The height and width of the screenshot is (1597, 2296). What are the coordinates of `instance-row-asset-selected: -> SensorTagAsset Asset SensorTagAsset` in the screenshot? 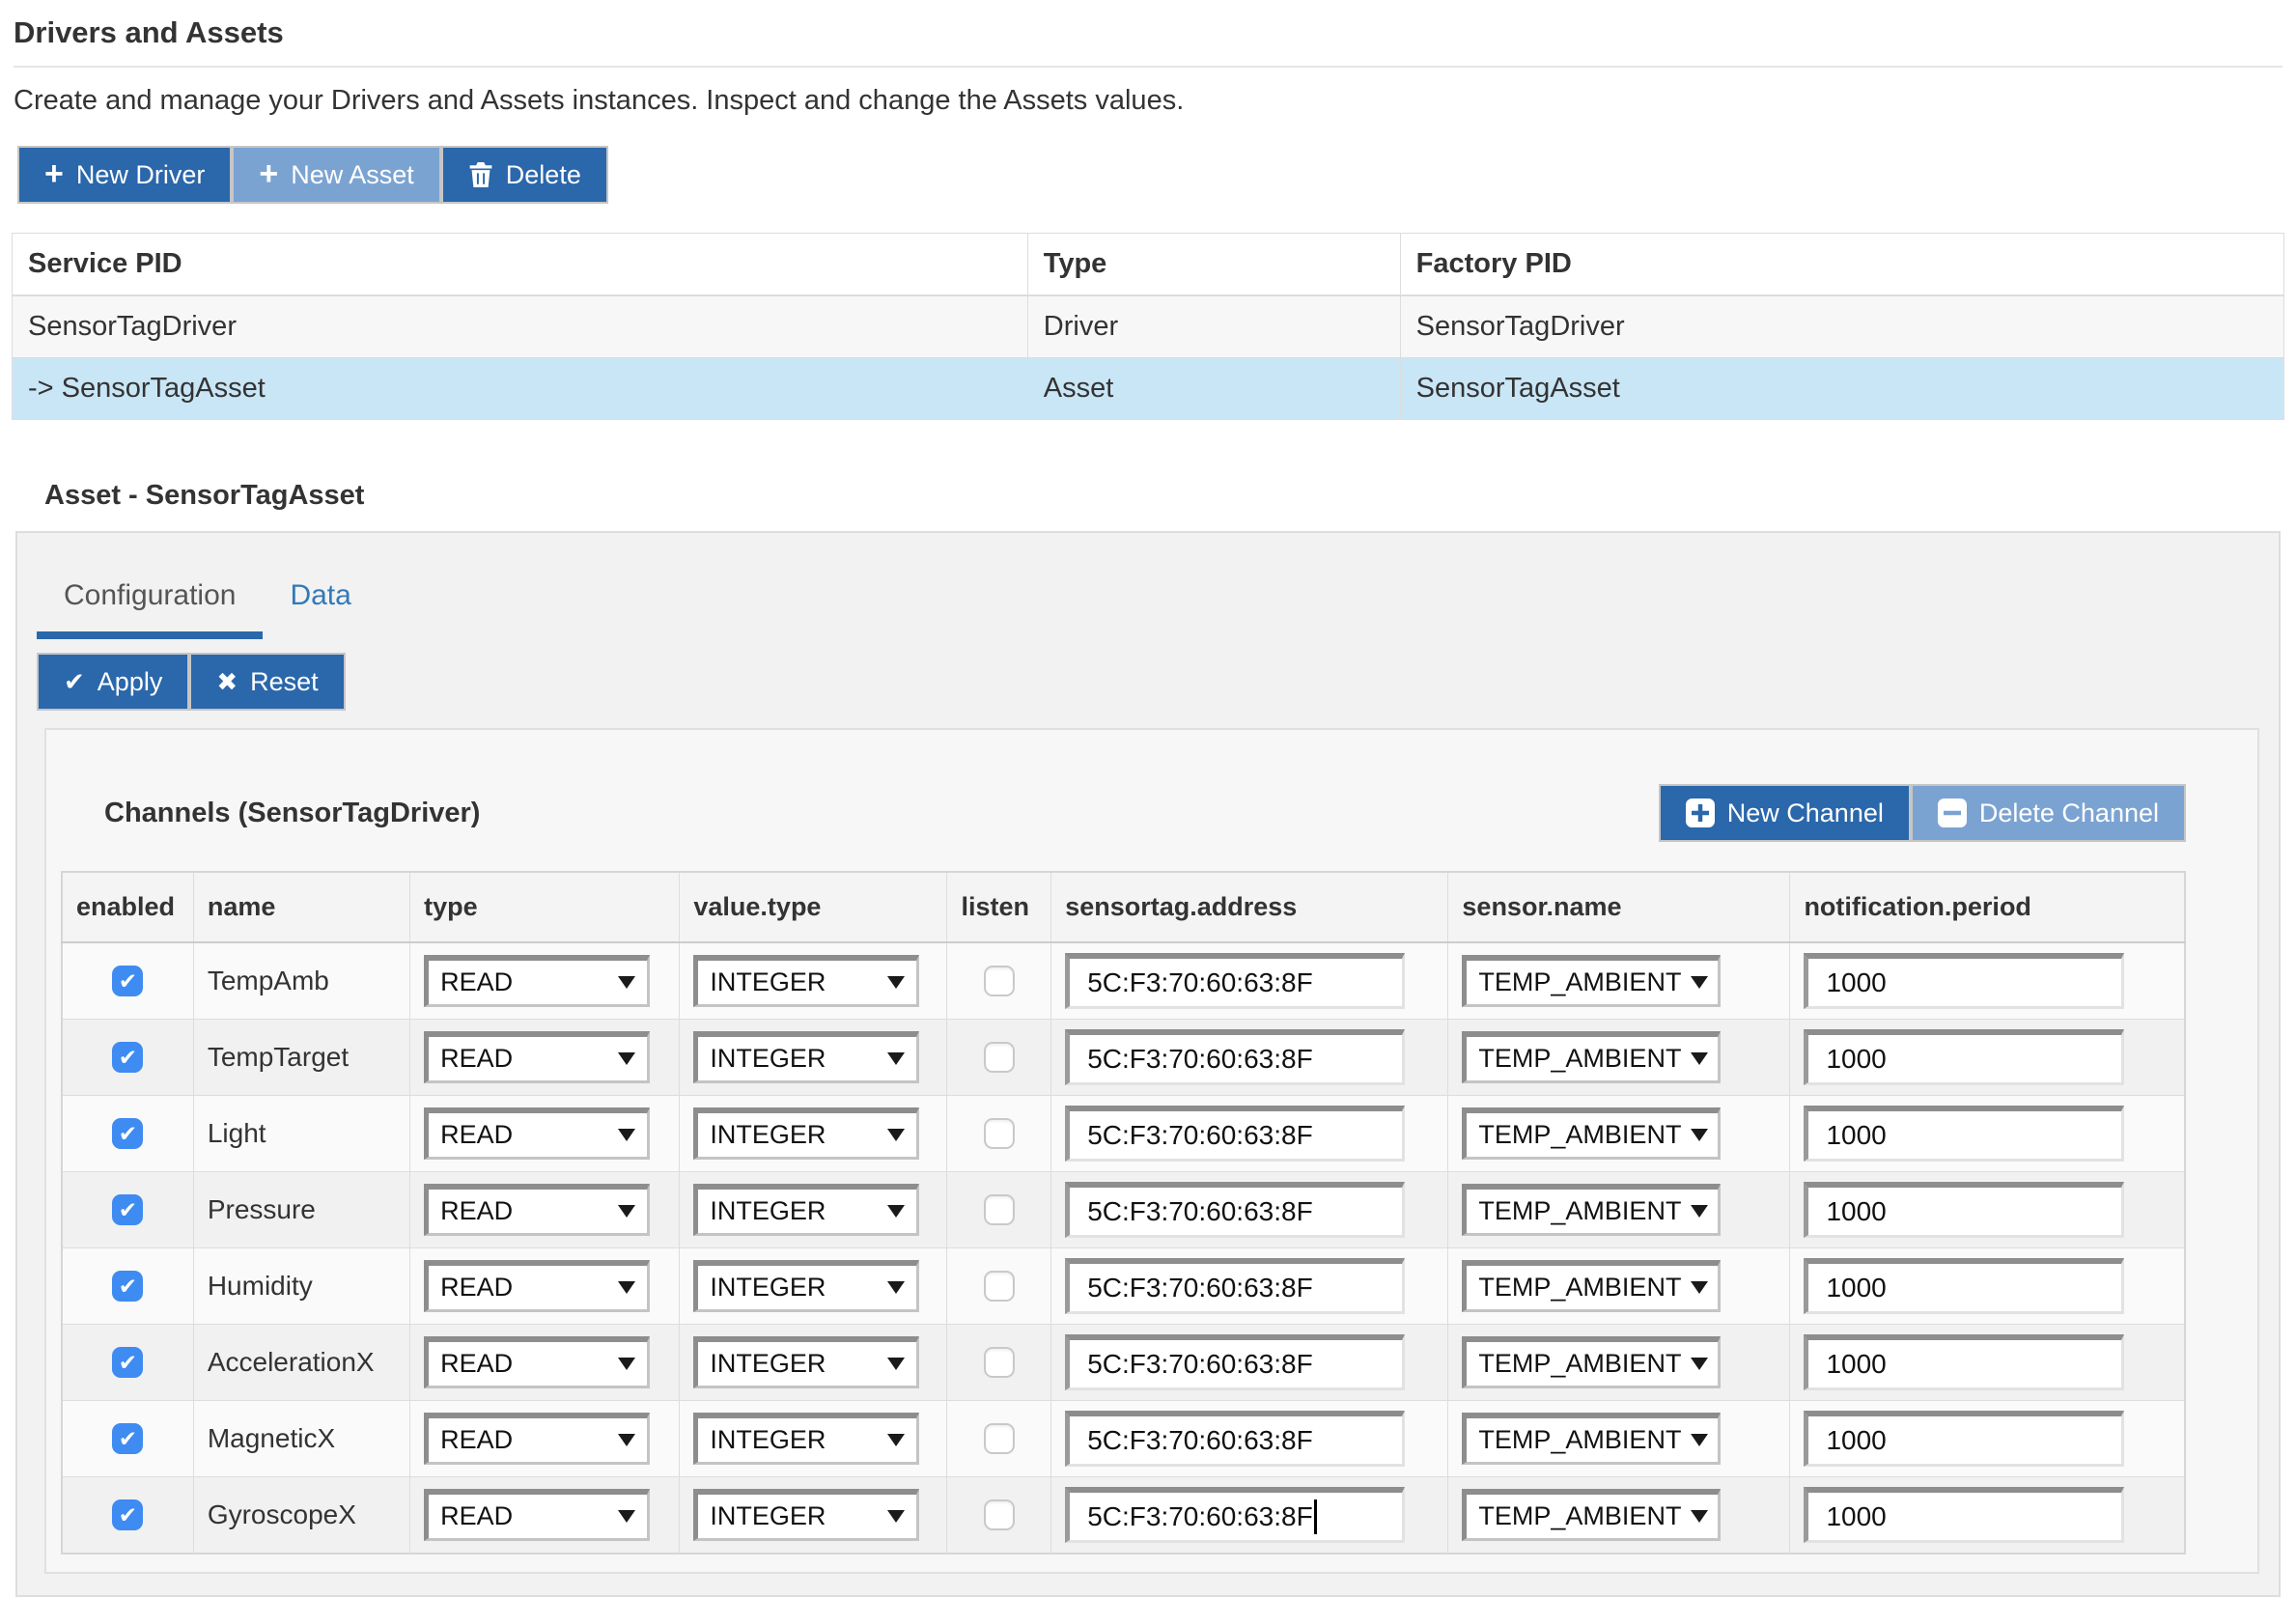 It's located at (1149, 388).